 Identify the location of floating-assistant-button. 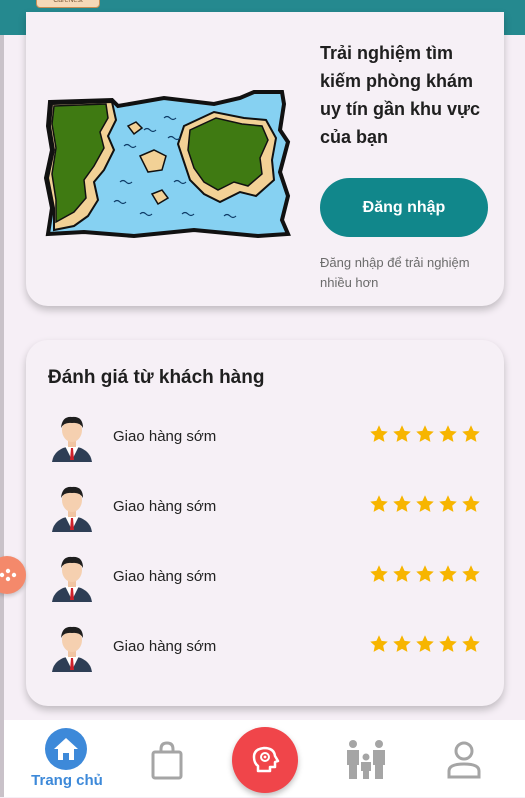
(13, 575).